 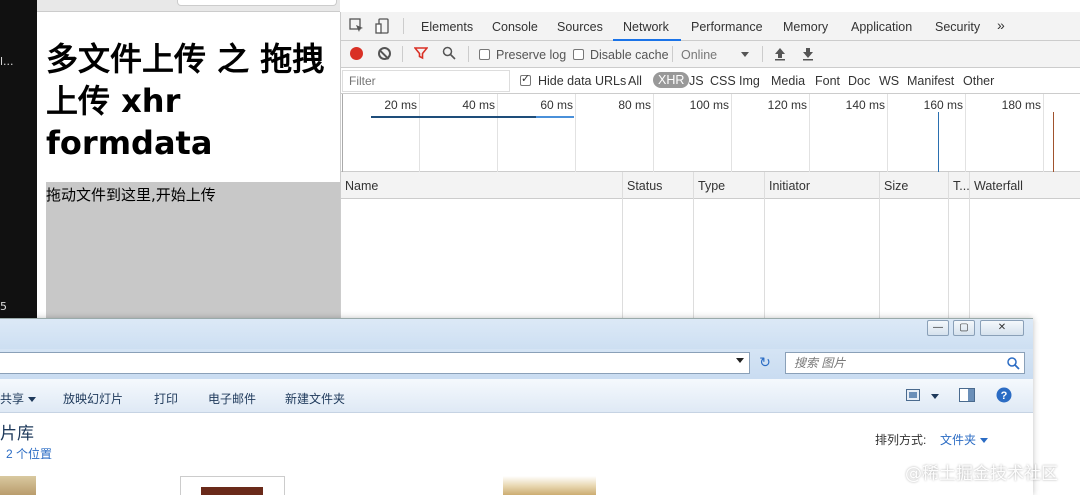 I want to click on column-status: Status, so click(x=644, y=186).